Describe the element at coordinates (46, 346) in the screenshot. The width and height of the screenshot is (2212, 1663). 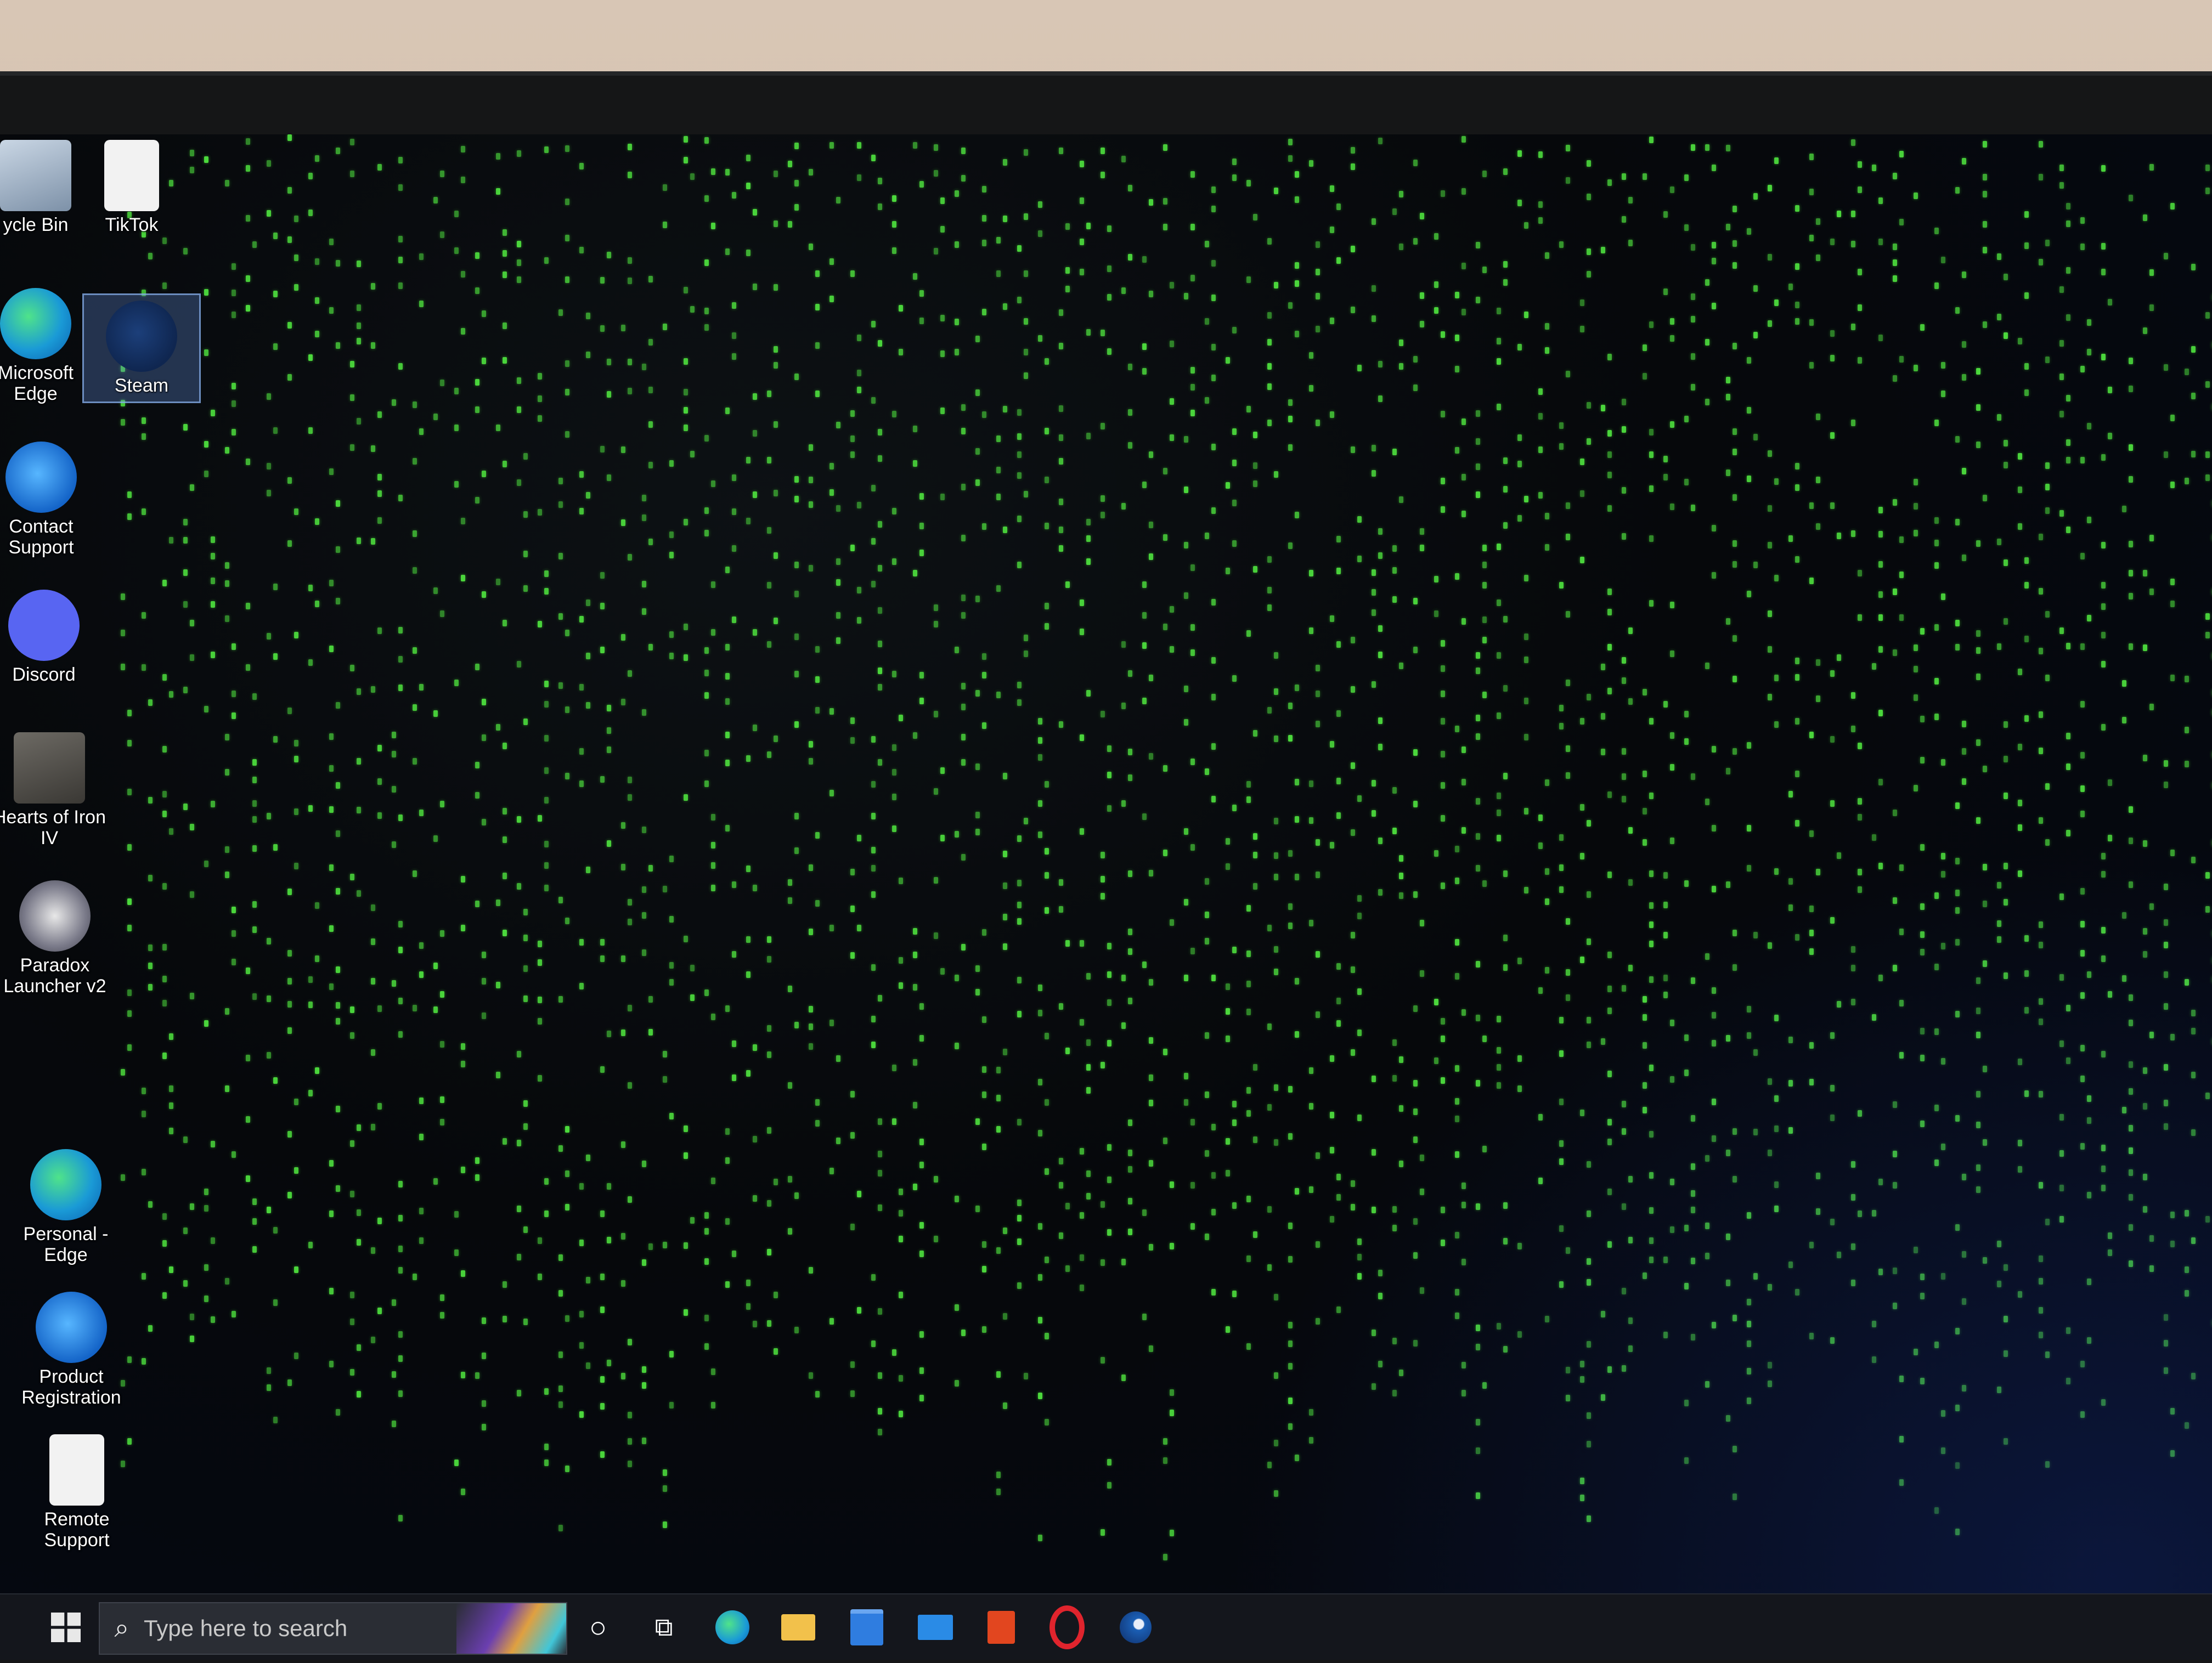
I see `desktop-icon-microsoft-edge: Microsoft Edge` at that location.